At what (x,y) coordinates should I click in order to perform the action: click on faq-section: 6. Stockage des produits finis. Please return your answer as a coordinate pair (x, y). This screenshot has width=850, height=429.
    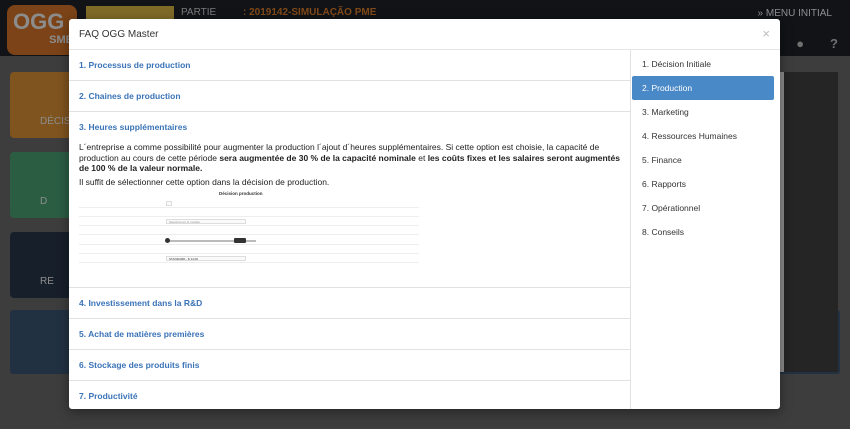
    Looking at the image, I should click on (349, 365).